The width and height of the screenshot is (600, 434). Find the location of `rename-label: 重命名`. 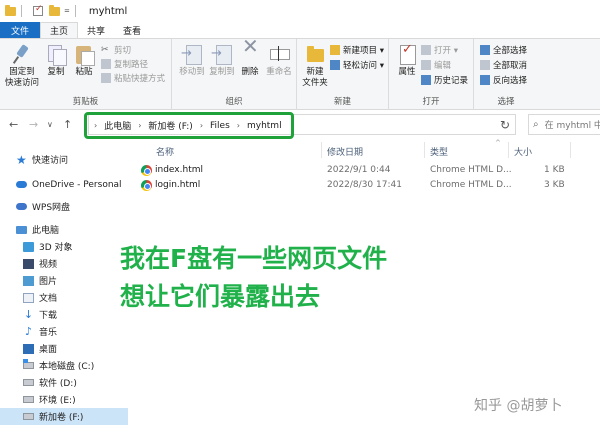

rename-label: 重命名 is located at coordinates (279, 72).